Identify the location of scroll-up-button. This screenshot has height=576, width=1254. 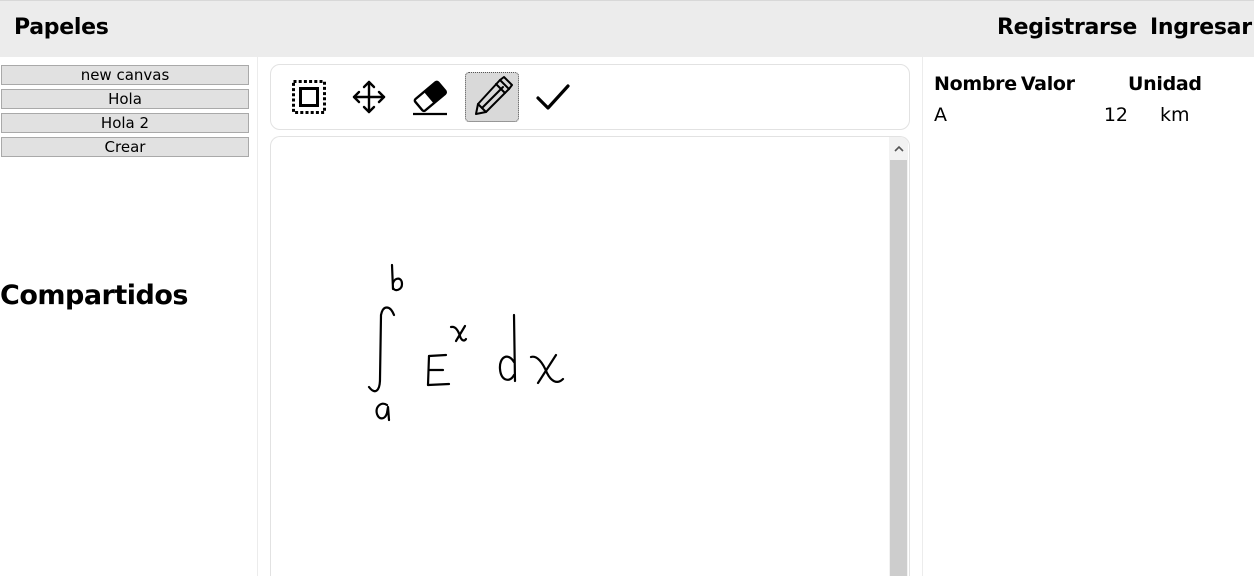
(898, 148).